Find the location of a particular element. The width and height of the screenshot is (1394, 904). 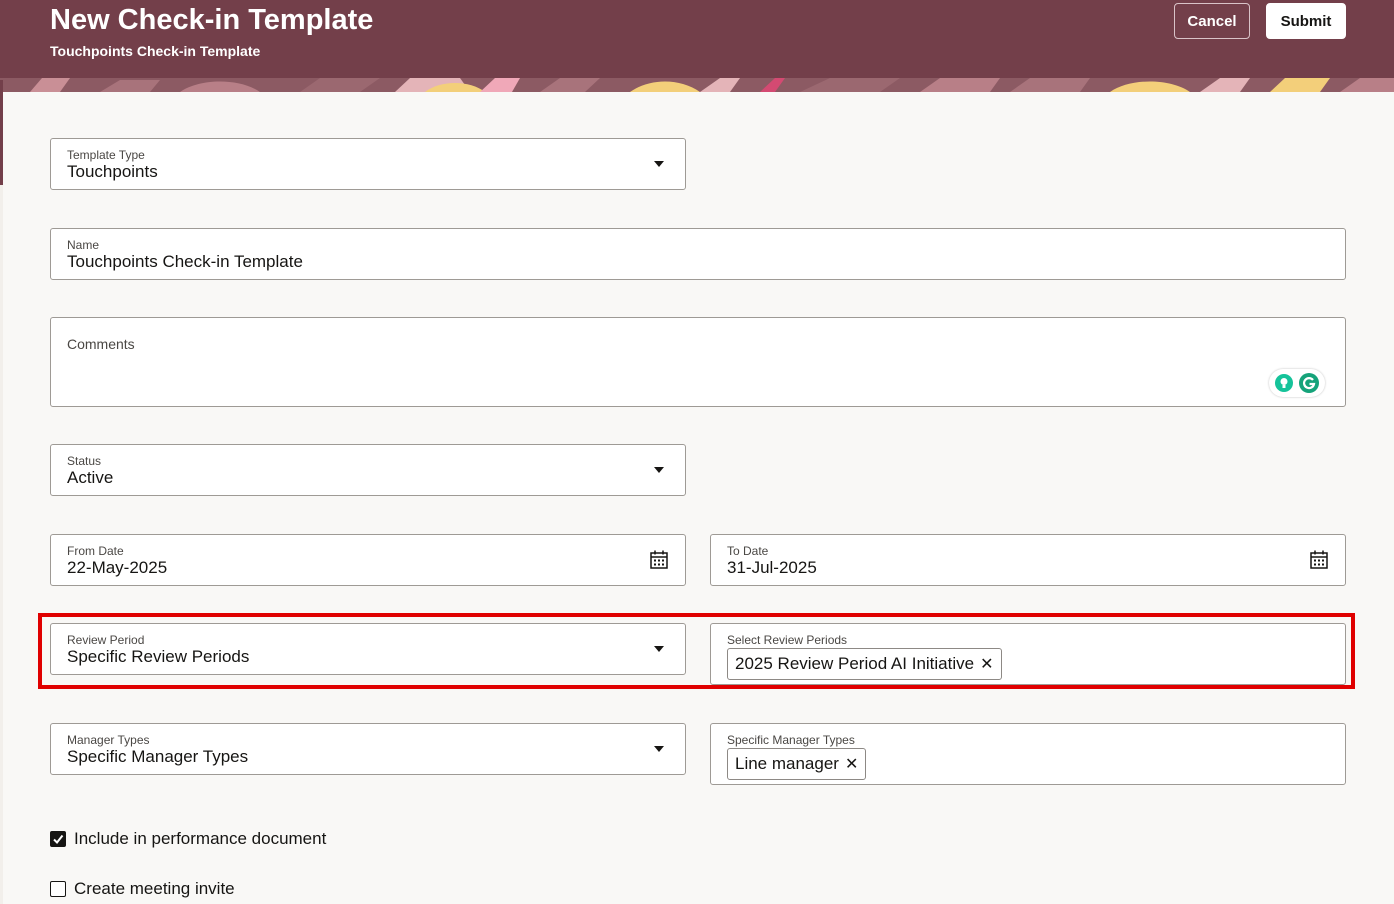

create-meeting-checkbox-row: Create meeting invite is located at coordinates (142, 889).